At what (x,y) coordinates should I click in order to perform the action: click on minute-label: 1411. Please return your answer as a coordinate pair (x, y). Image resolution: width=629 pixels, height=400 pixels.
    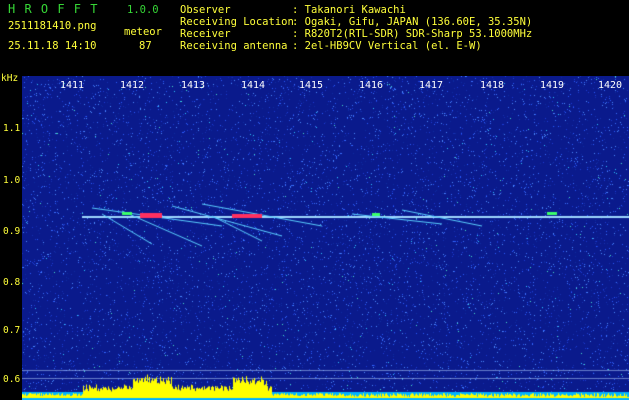
    Looking at the image, I should click on (72, 85).